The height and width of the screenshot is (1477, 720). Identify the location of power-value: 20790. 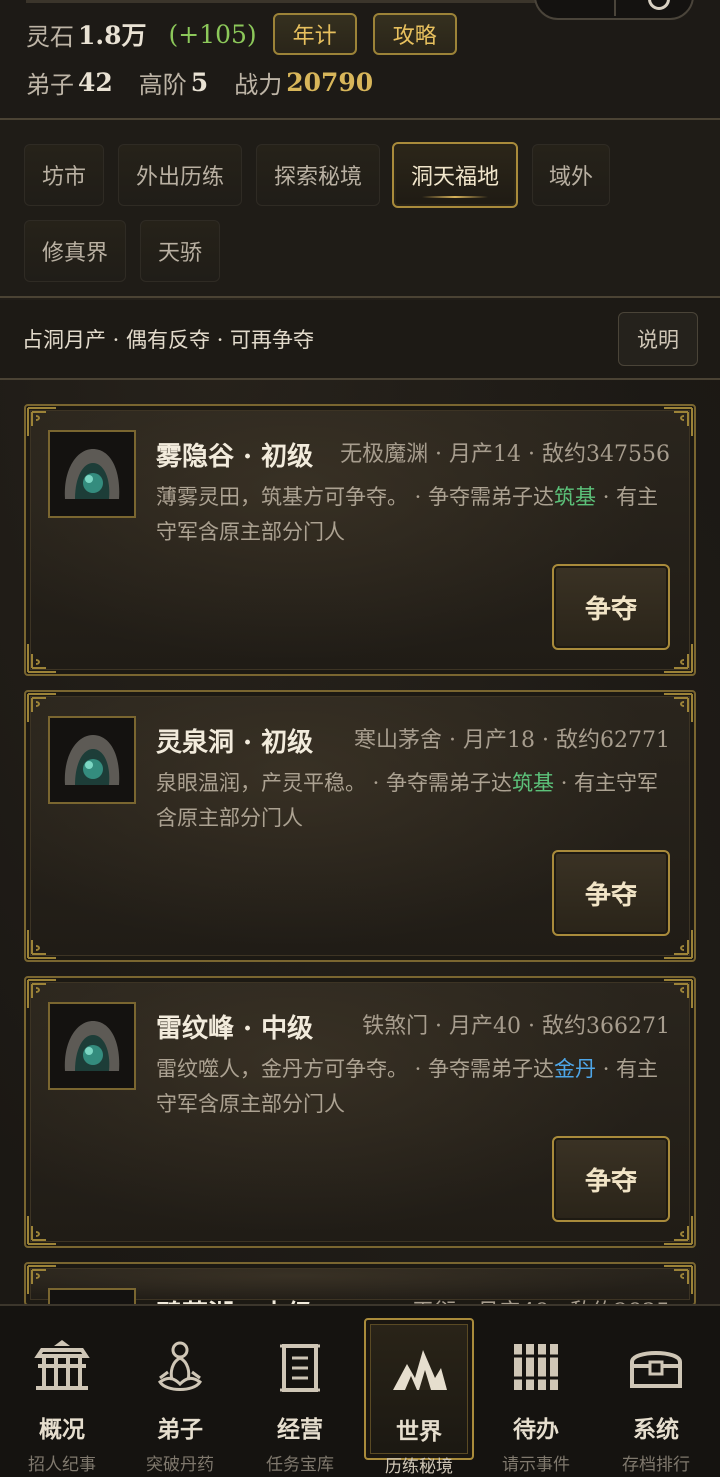
(330, 82).